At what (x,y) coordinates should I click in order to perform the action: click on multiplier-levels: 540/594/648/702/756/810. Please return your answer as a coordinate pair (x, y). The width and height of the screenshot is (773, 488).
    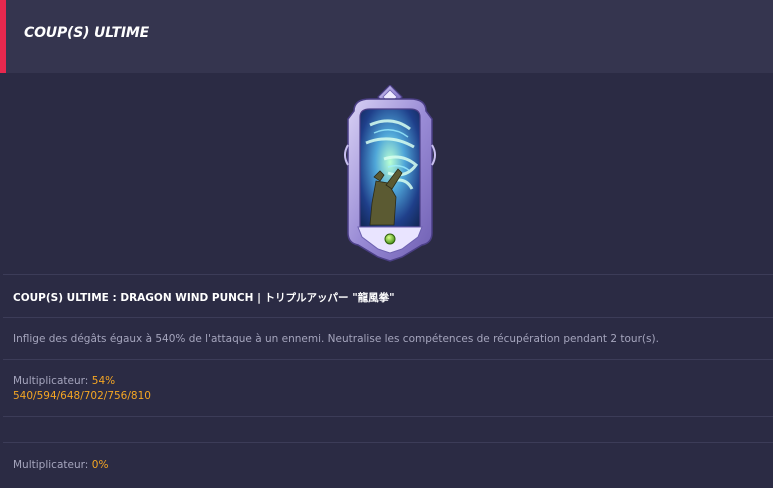
    Looking at the image, I should click on (82, 396).